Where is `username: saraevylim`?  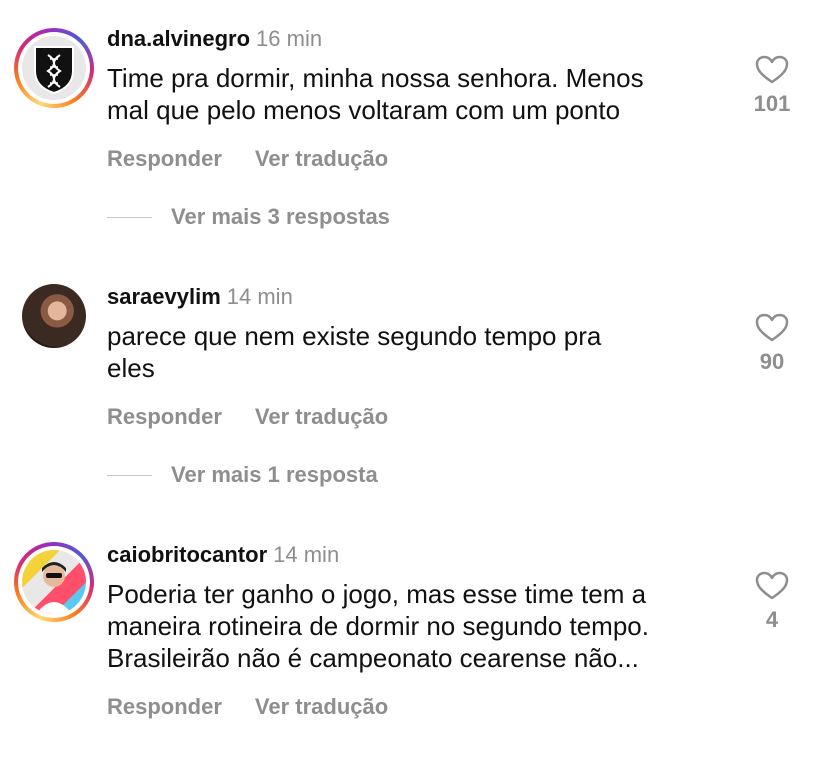
username: saraevylim is located at coordinates (164, 296).